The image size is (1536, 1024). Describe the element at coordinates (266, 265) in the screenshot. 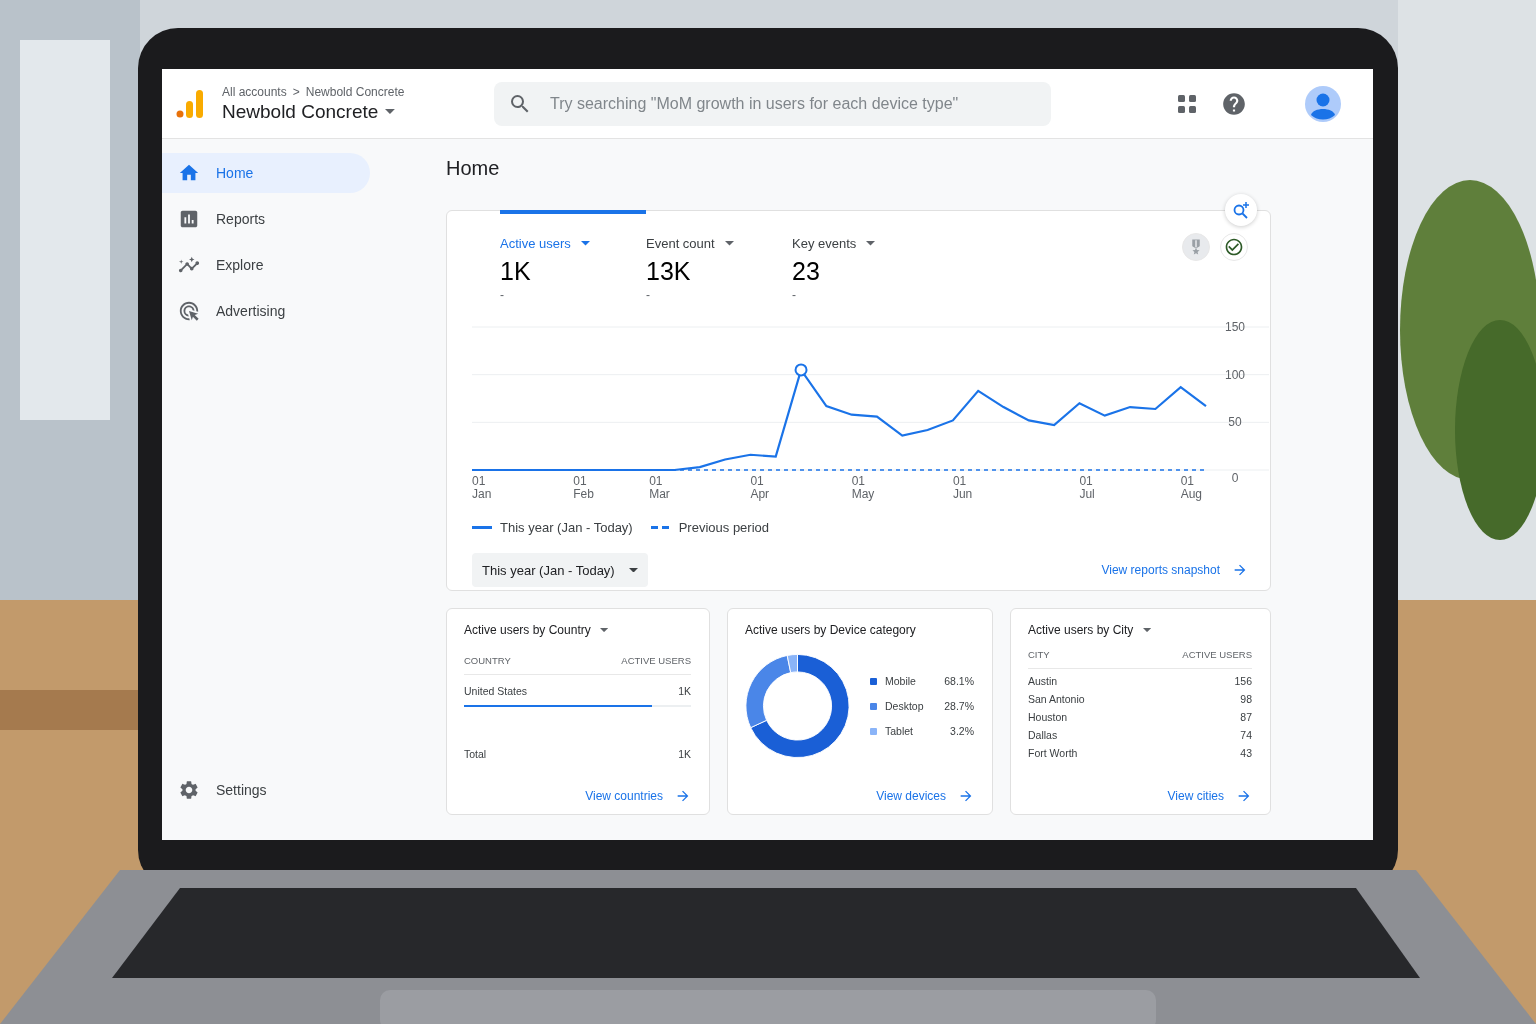

I see `nav-item: Explore` at that location.